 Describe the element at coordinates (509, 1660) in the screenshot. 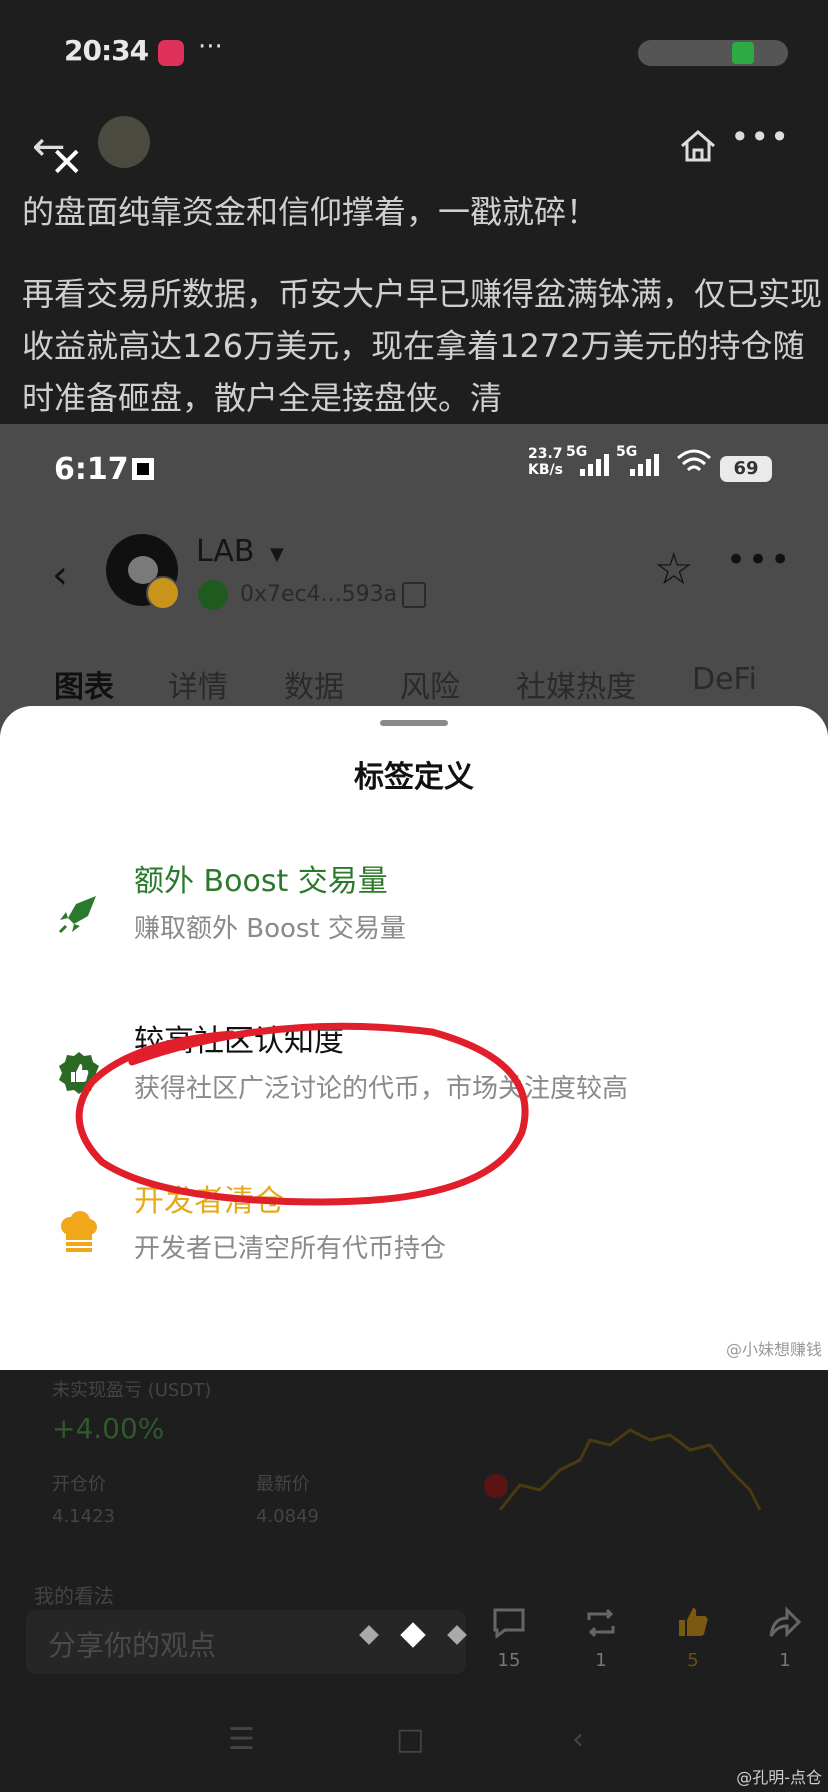

I see `comment-count: 15` at that location.